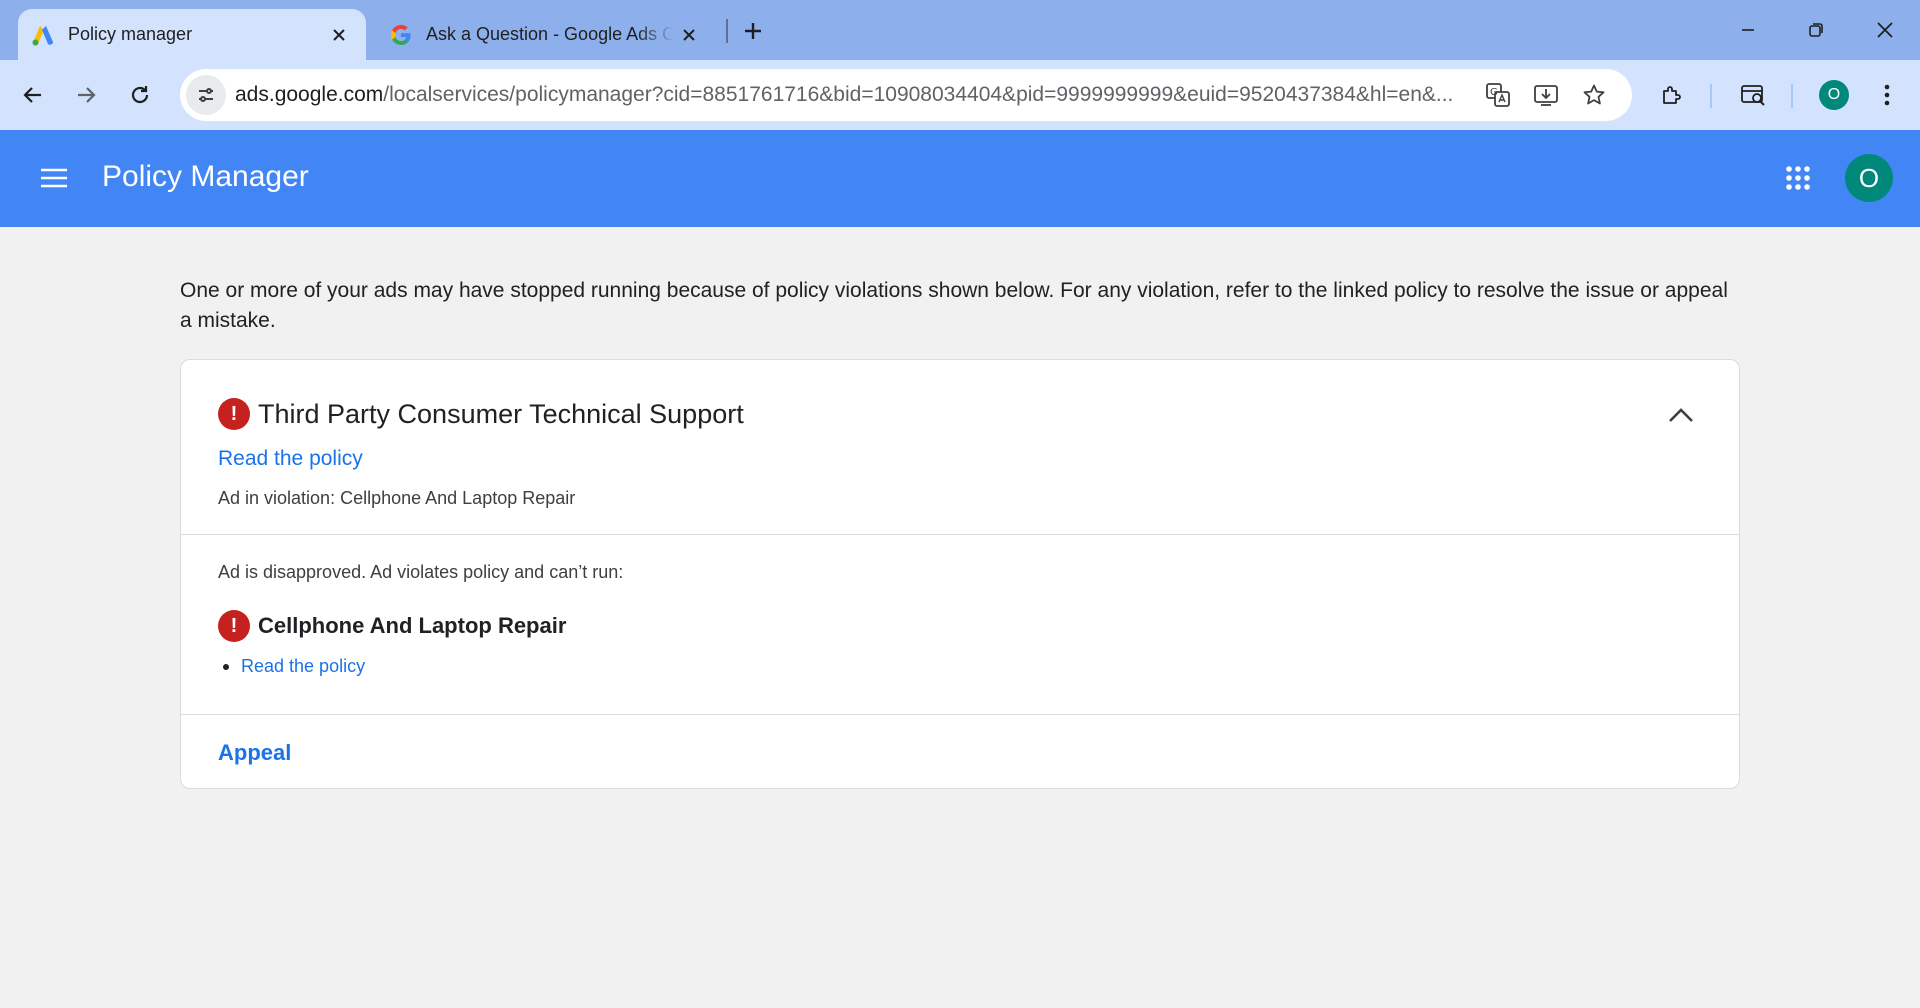 Image resolution: width=1920 pixels, height=1008 pixels. What do you see at coordinates (960, 178) in the screenshot?
I see `app-header: Policy Manager O` at bounding box center [960, 178].